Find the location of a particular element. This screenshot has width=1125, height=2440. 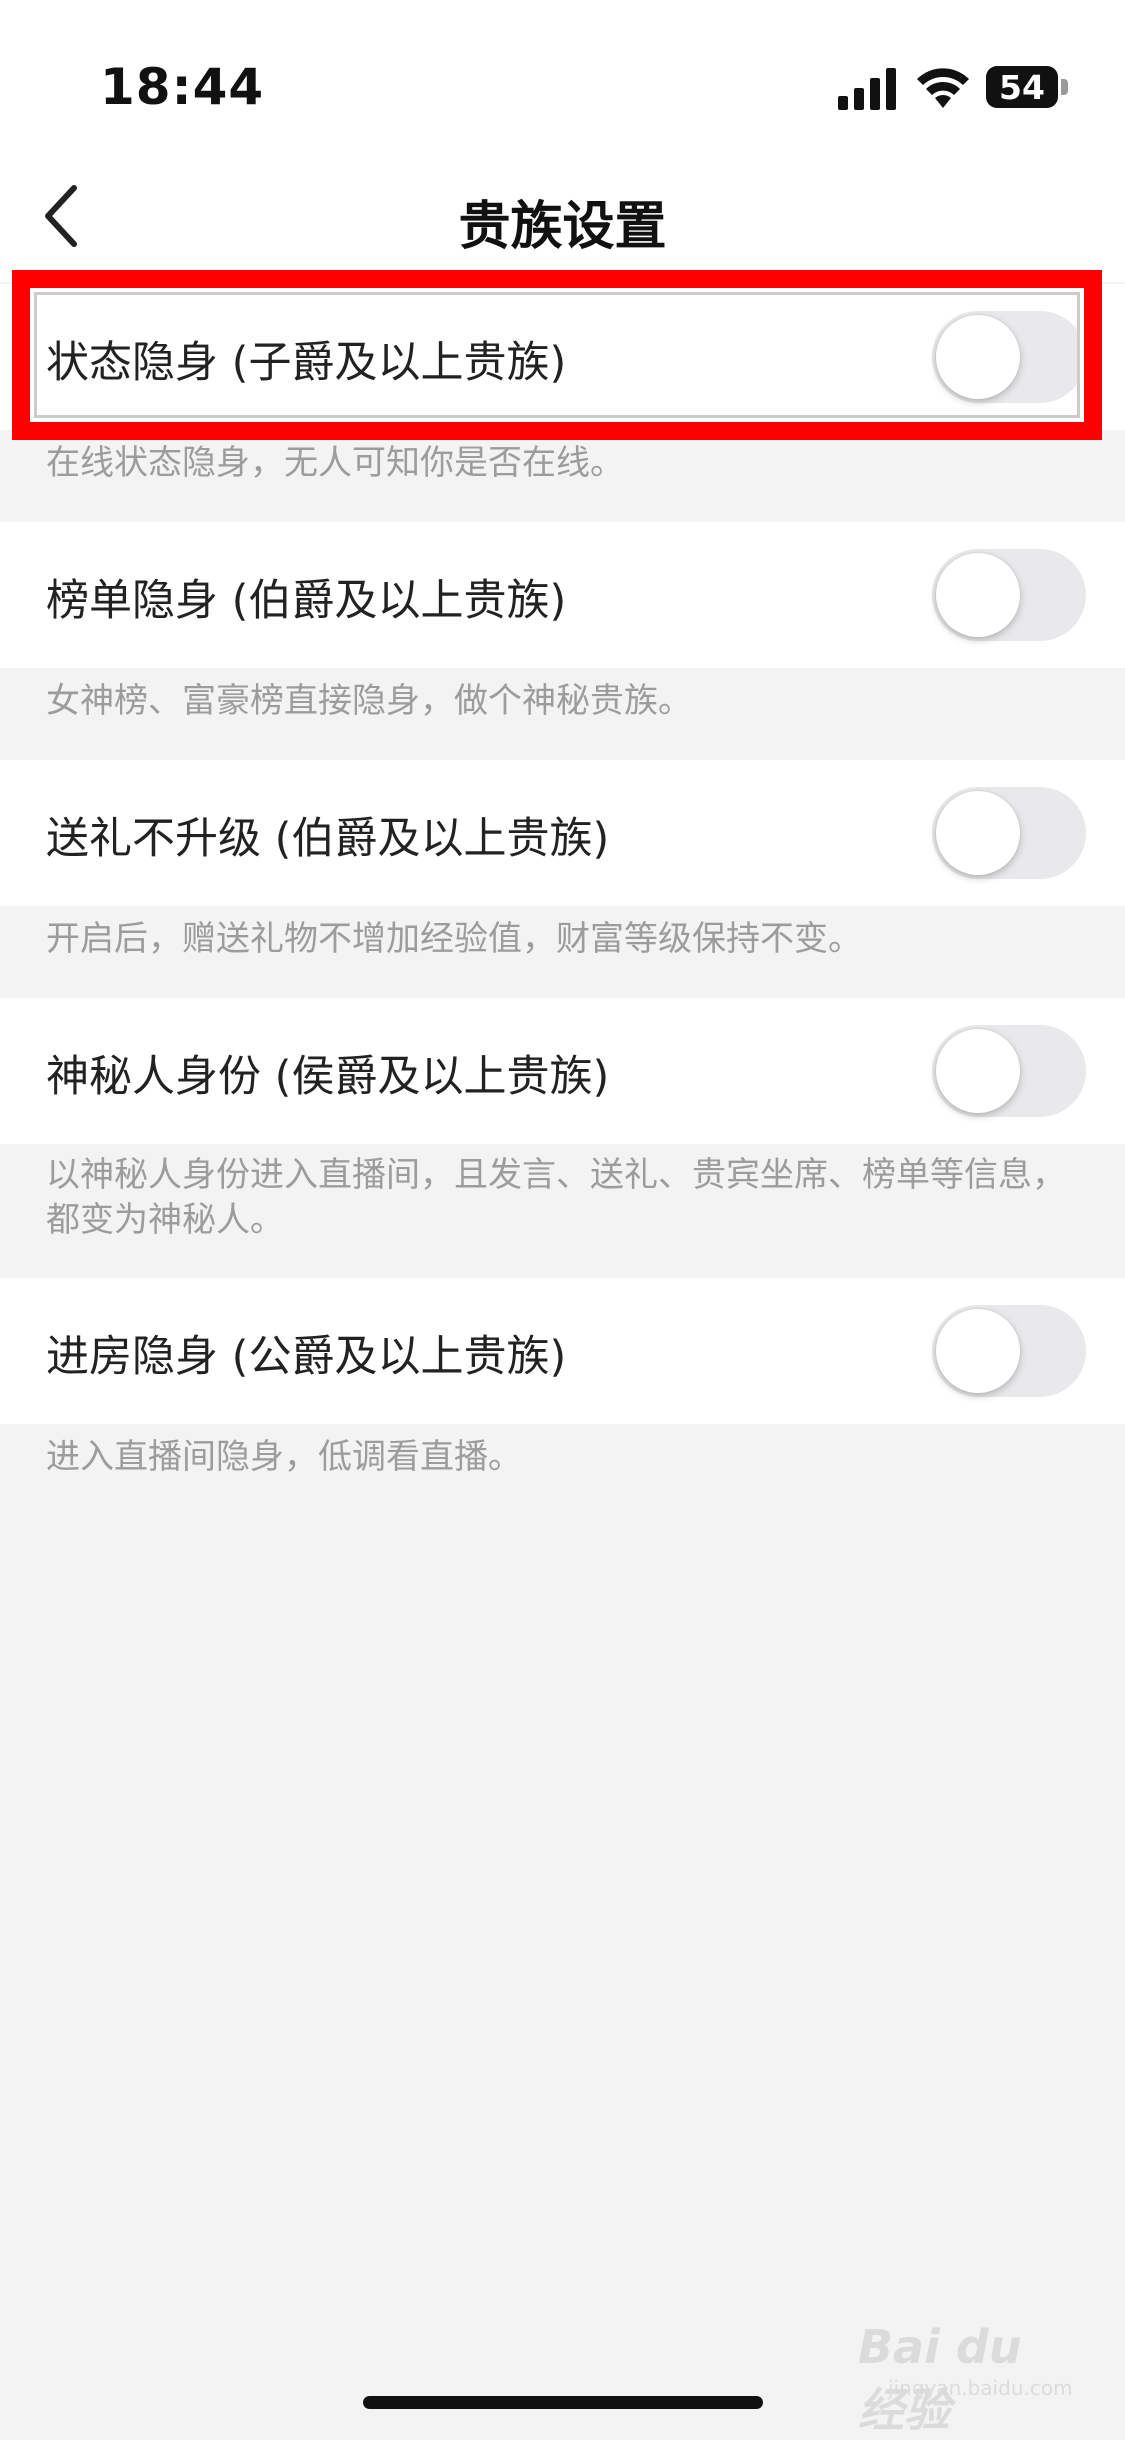

setting-row-gift-no-upgrade: 送礼不升级 (伯爵及以上贵族) is located at coordinates (562, 833).